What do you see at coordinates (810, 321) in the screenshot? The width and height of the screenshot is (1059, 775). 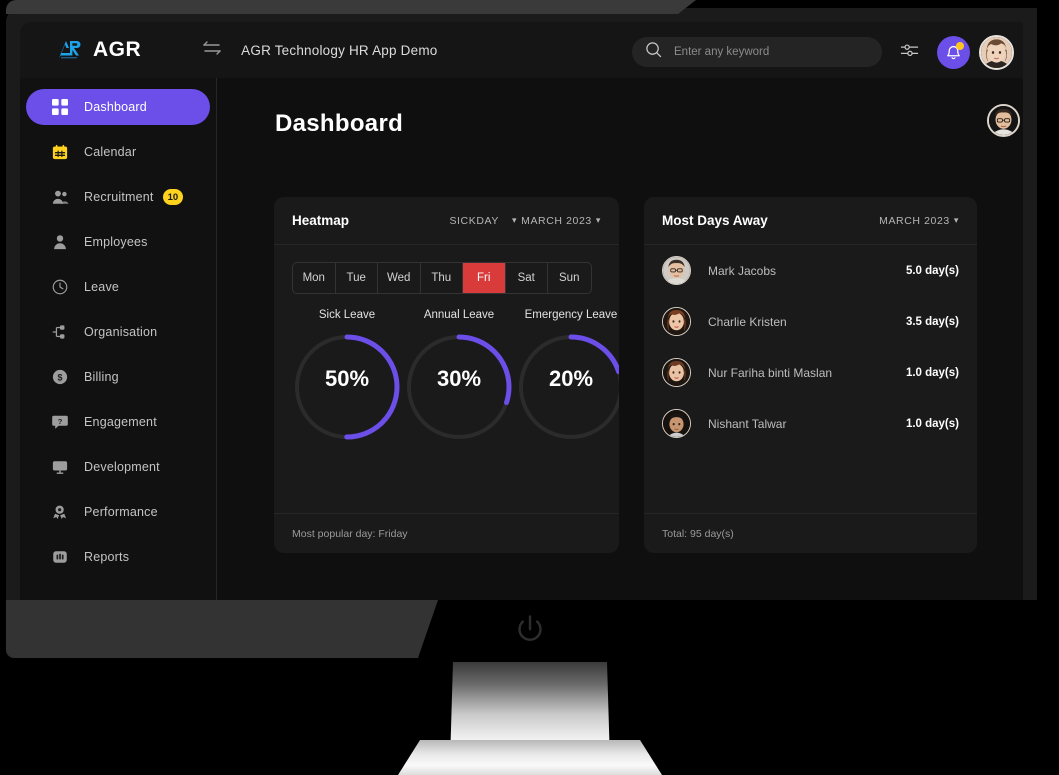 I see `list-item: Charlie Kristen 3.5 day(s)` at bounding box center [810, 321].